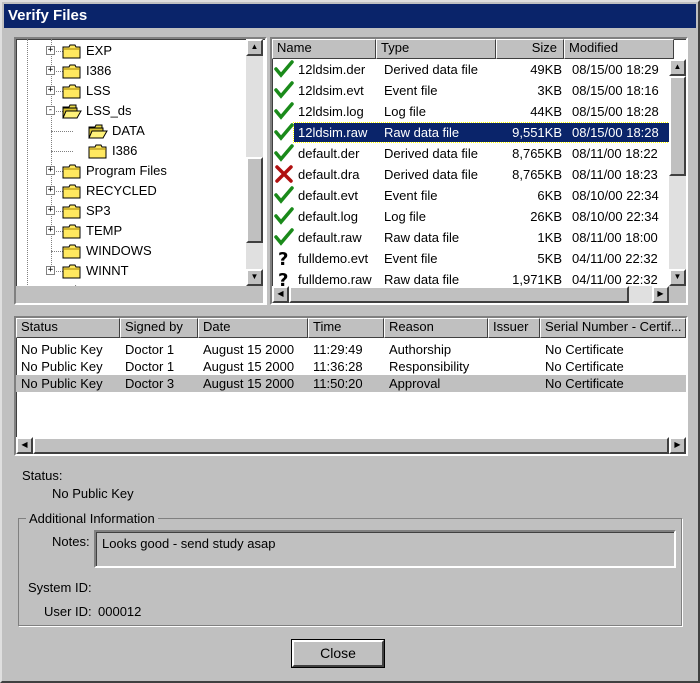 This screenshot has width=700, height=683. I want to click on signature-column-header: Reason, so click(436, 328).